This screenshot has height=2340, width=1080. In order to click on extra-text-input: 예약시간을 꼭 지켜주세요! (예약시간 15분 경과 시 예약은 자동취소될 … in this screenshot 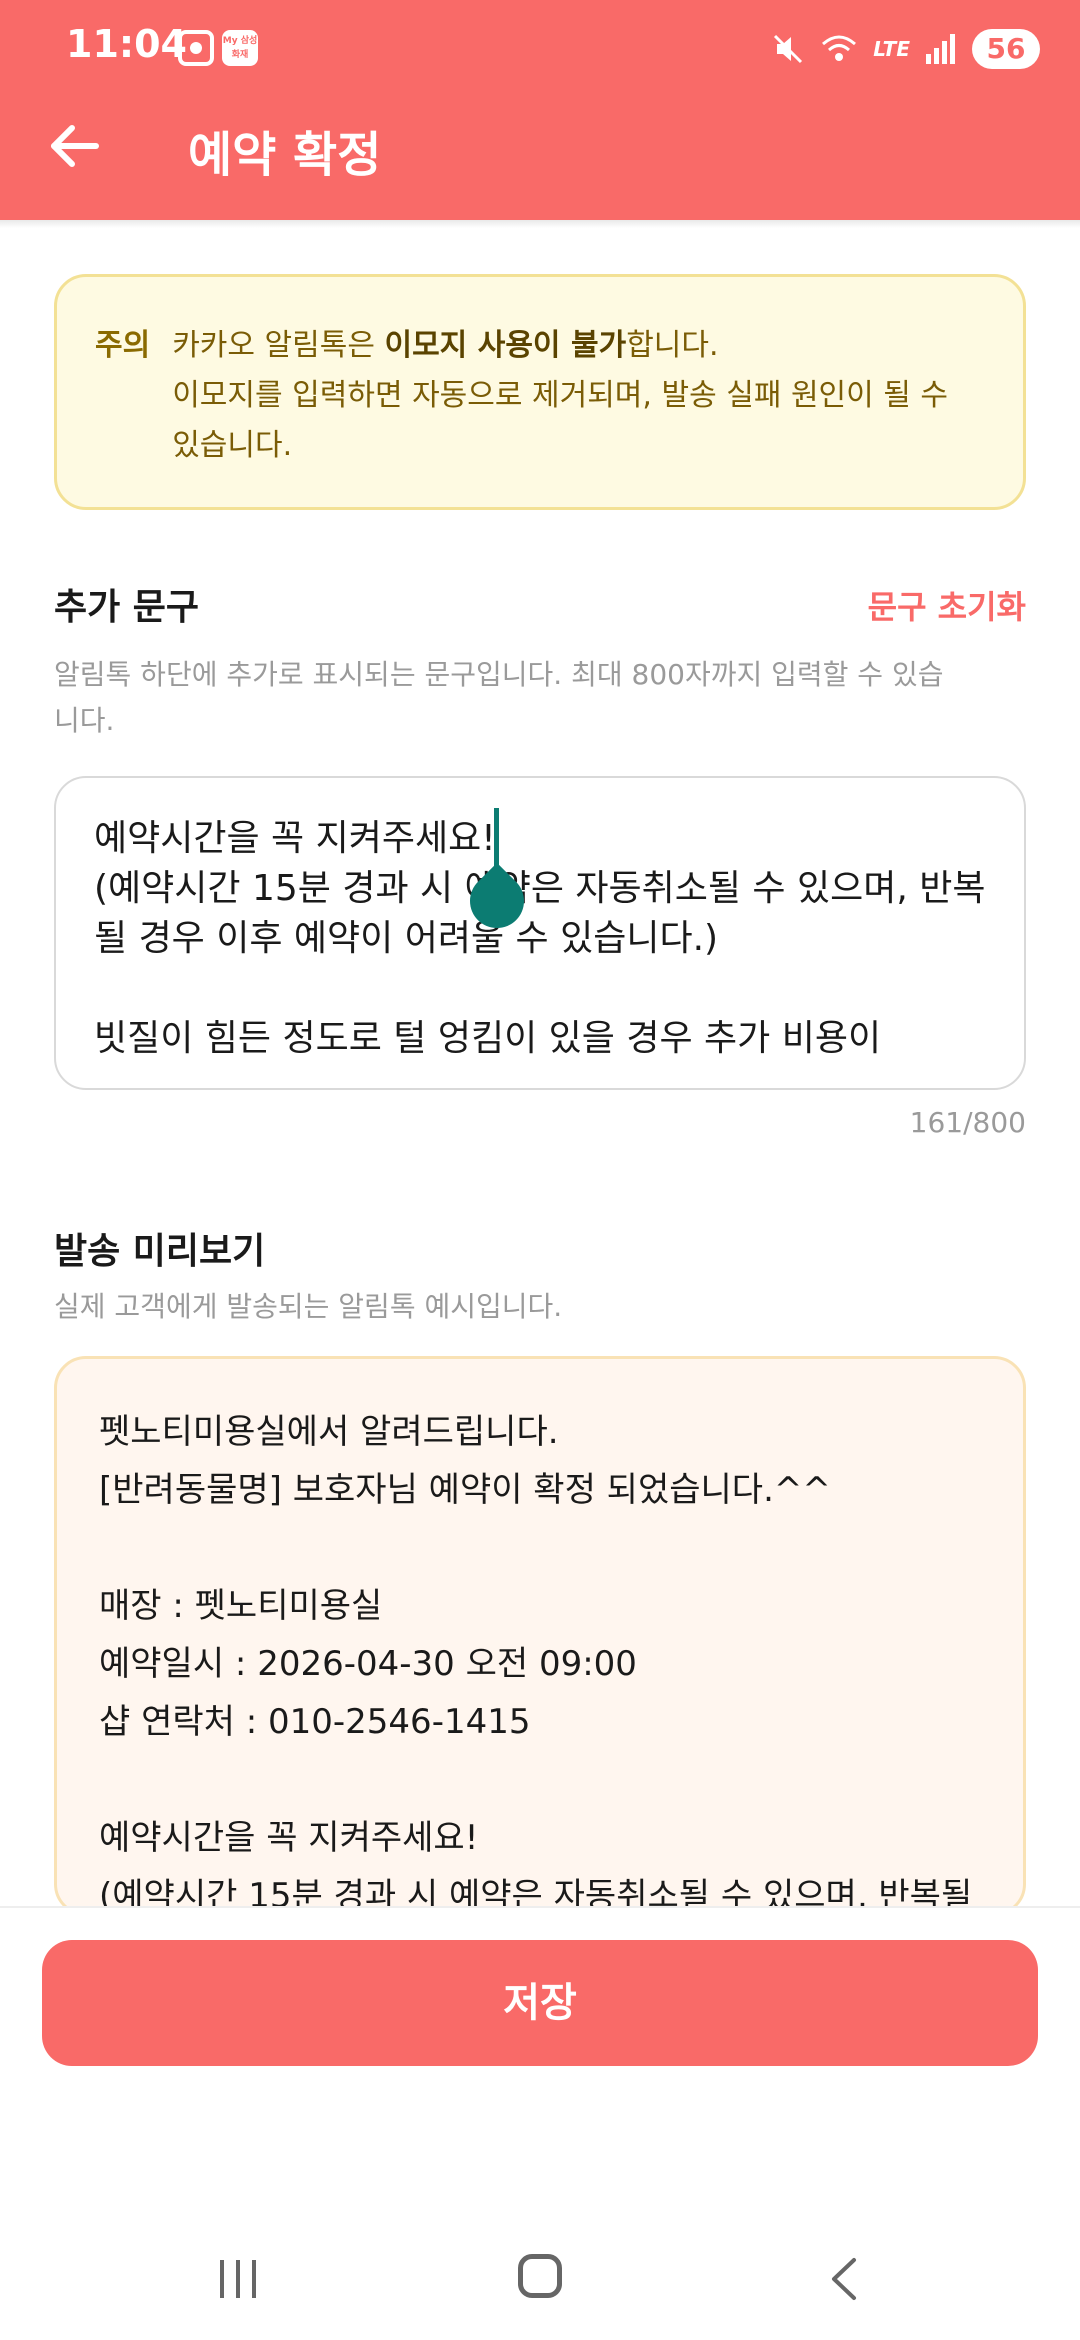, I will do `click(540, 933)`.